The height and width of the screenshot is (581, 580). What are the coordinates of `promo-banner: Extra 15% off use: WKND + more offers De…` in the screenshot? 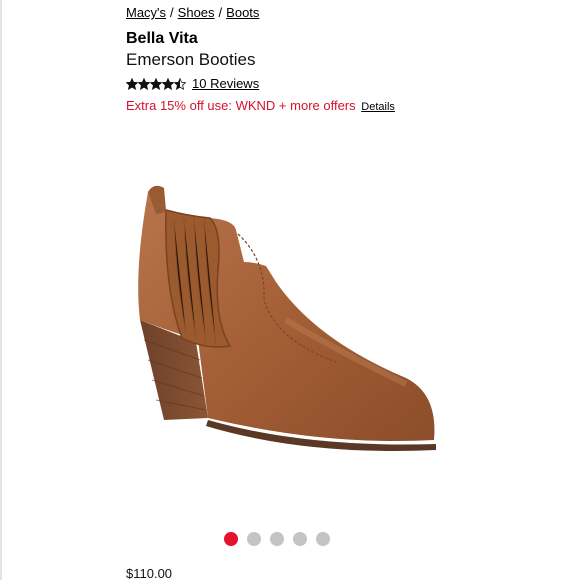 It's located at (353, 106).